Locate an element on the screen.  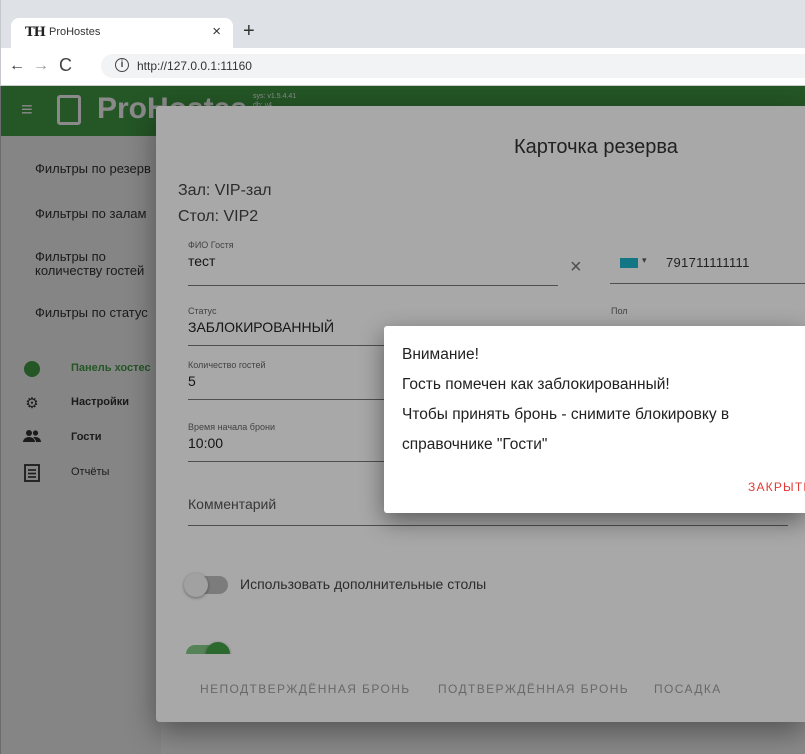
forward-icon: → is located at coordinates (41, 66).